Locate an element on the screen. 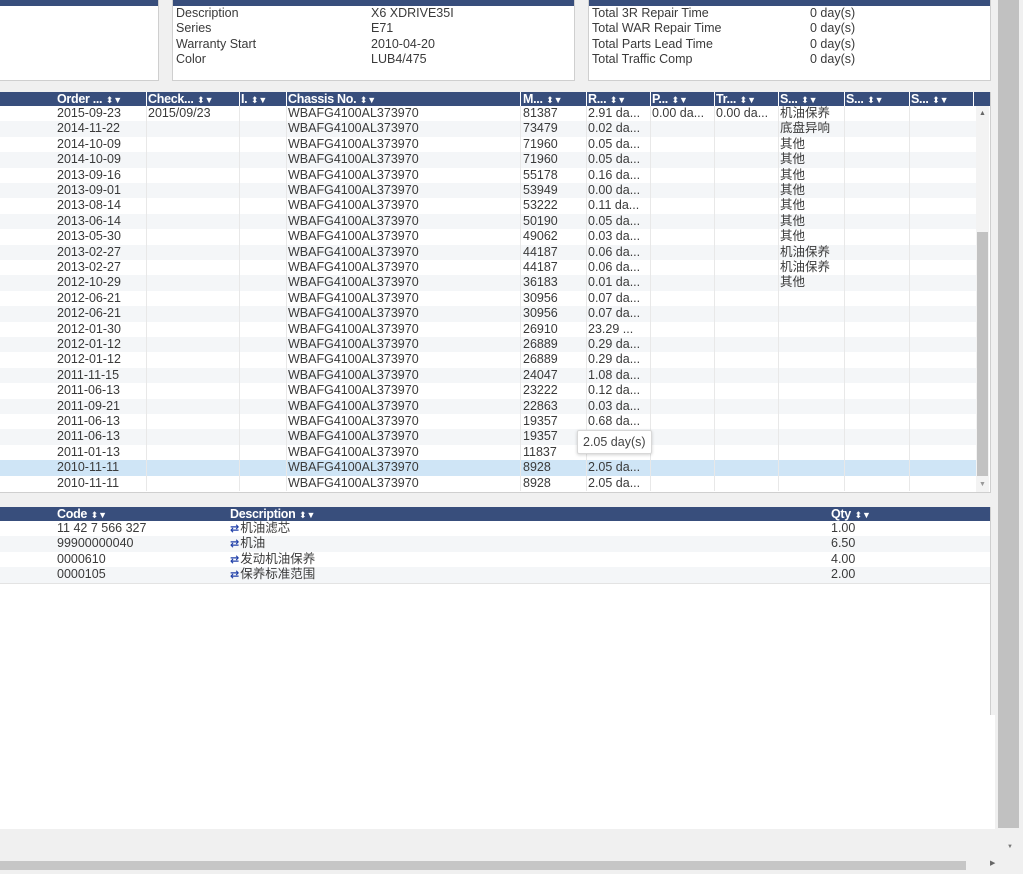 This screenshot has height=874, width=1023. column-header-label: Code is located at coordinates (72, 514).